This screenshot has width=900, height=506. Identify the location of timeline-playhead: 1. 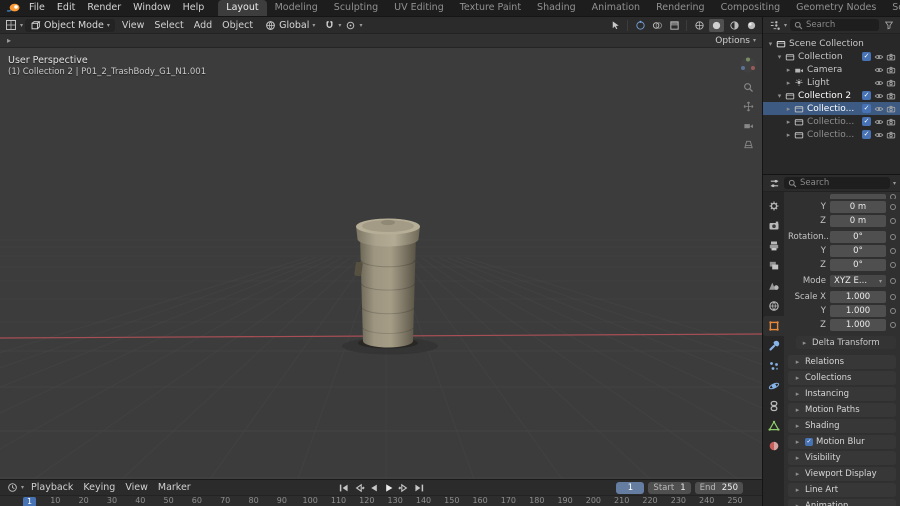
(30, 501).